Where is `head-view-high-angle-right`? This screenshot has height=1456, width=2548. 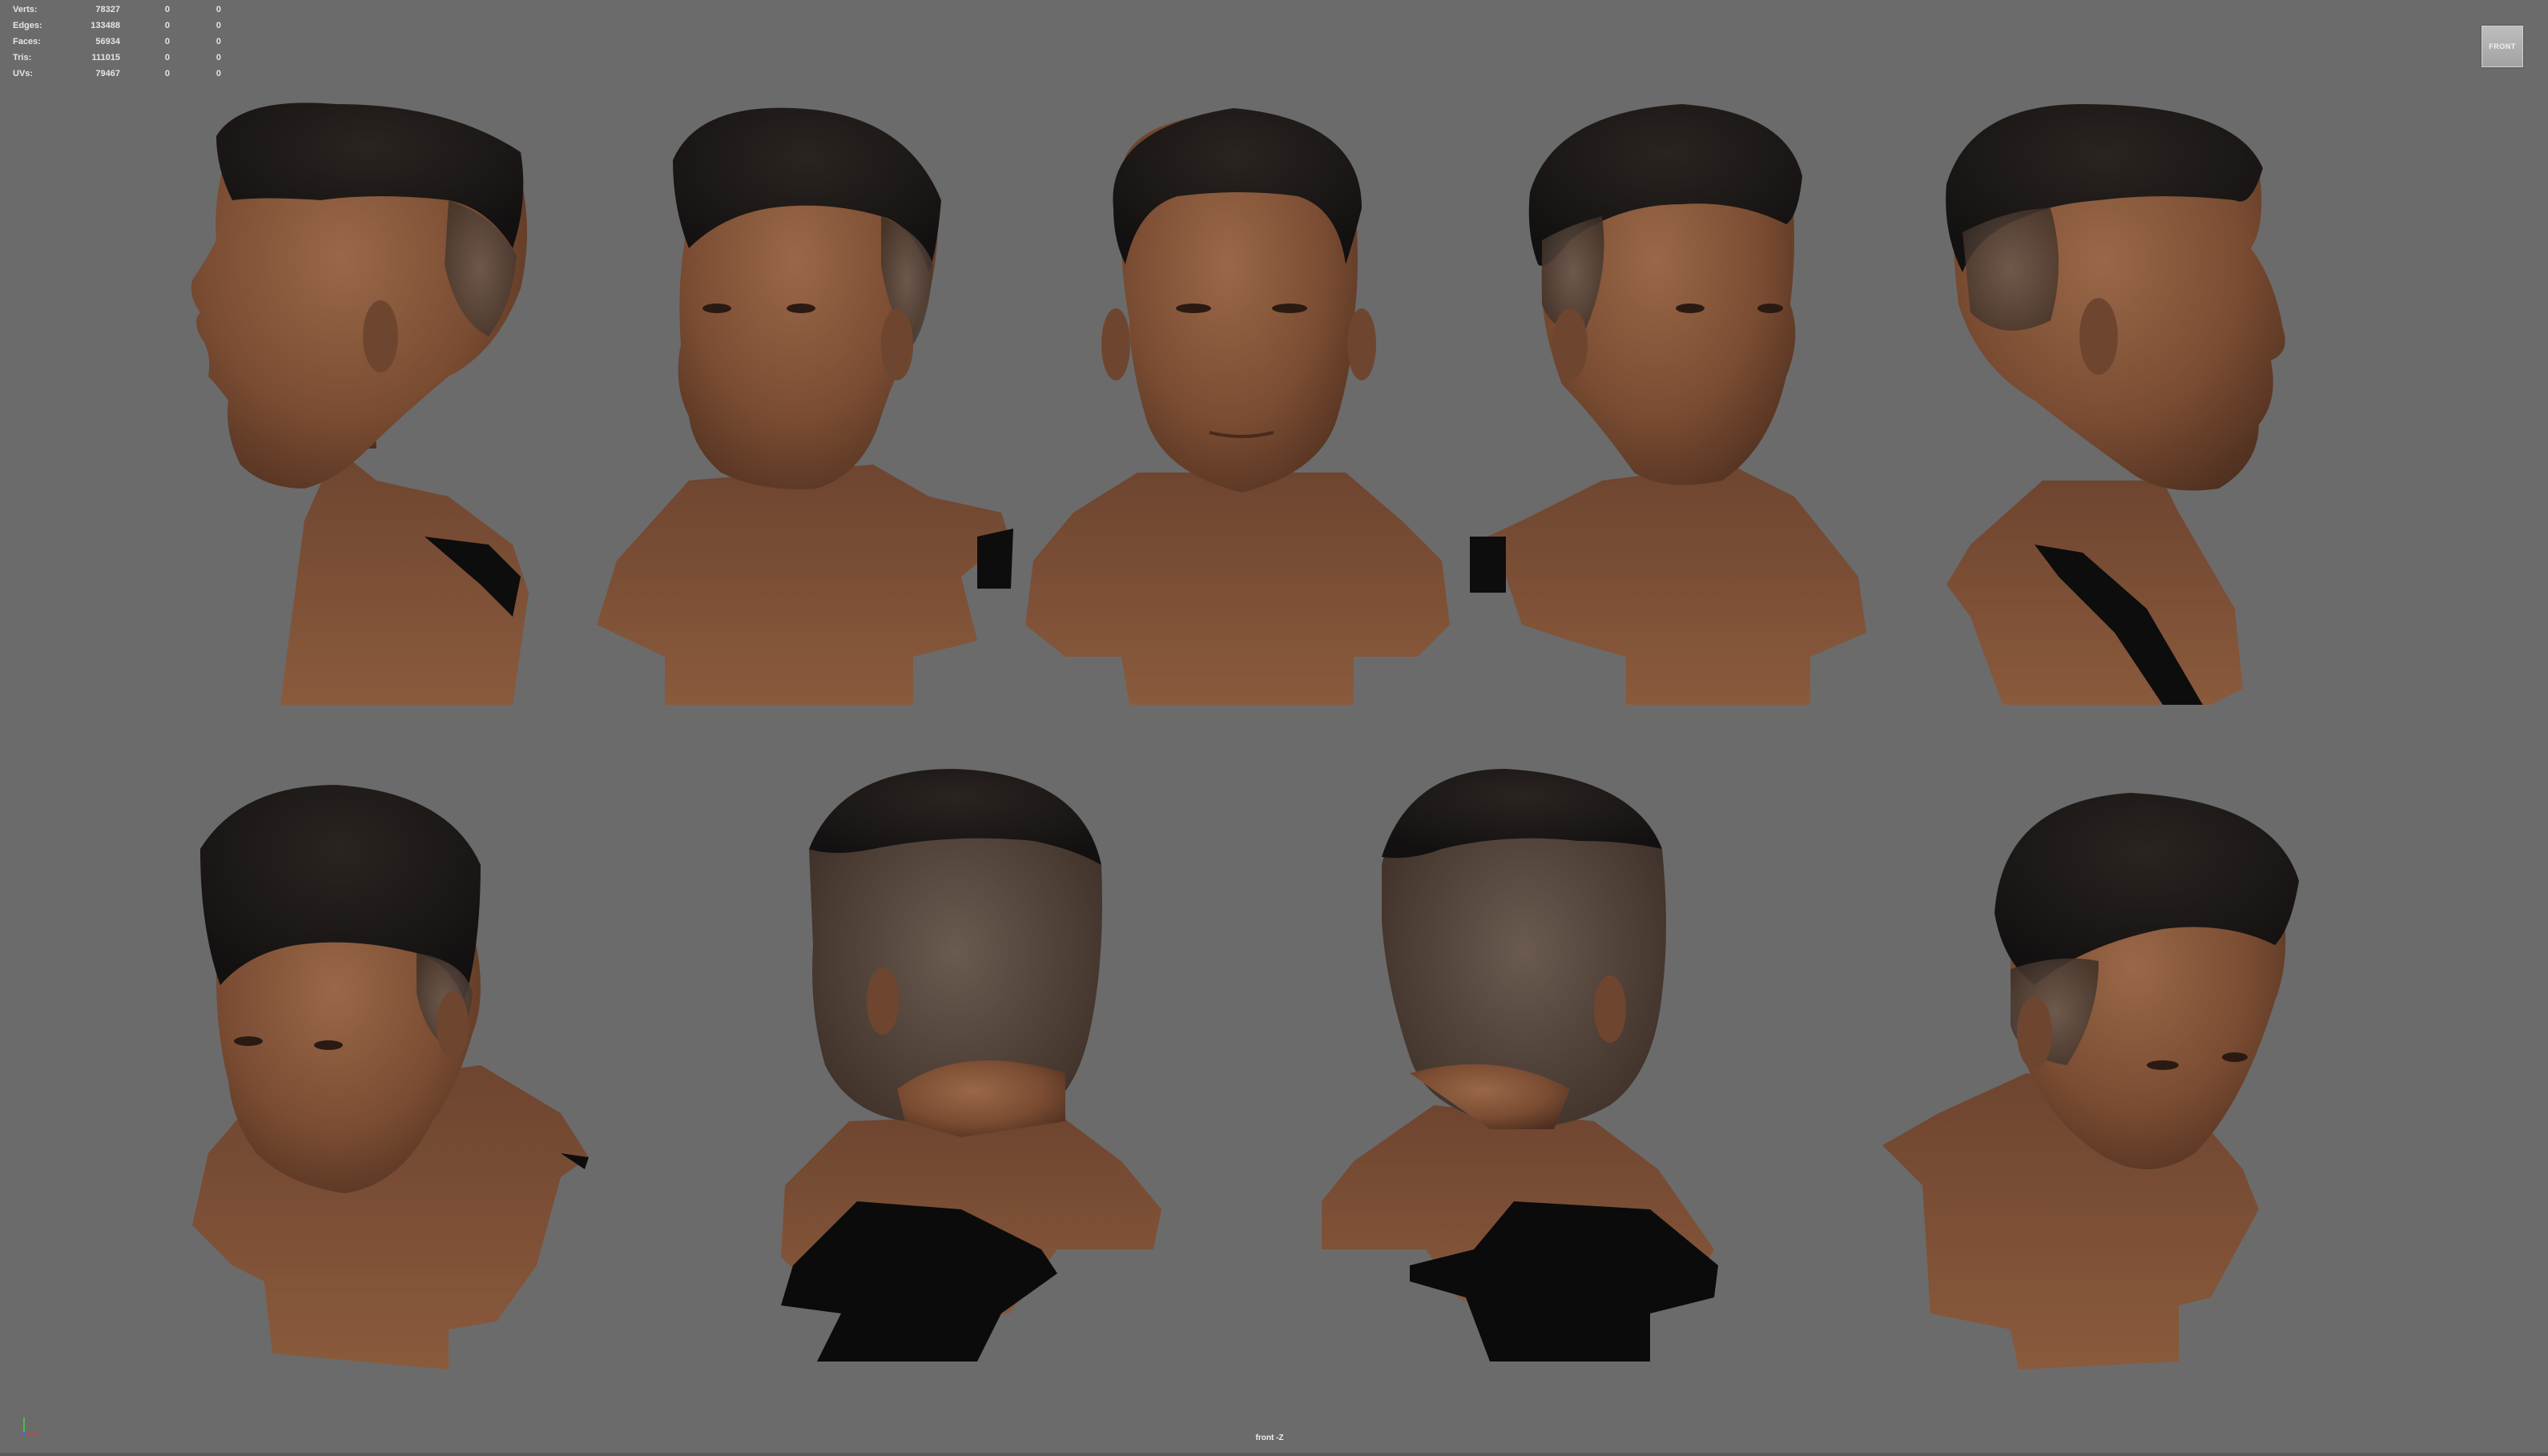
head-view-high-angle-right is located at coordinates (2090, 1081).